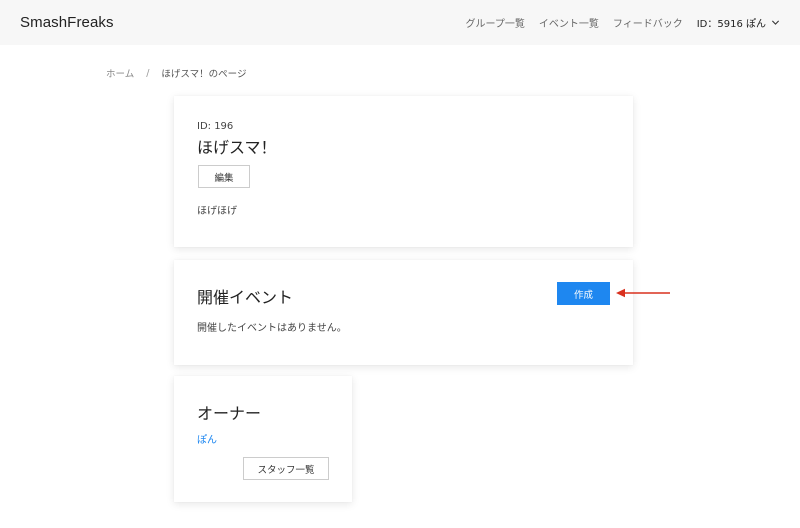 Image resolution: width=800 pixels, height=528 pixels. Describe the element at coordinates (237, 147) in the screenshot. I see `group-name: ほげスマ！` at that location.